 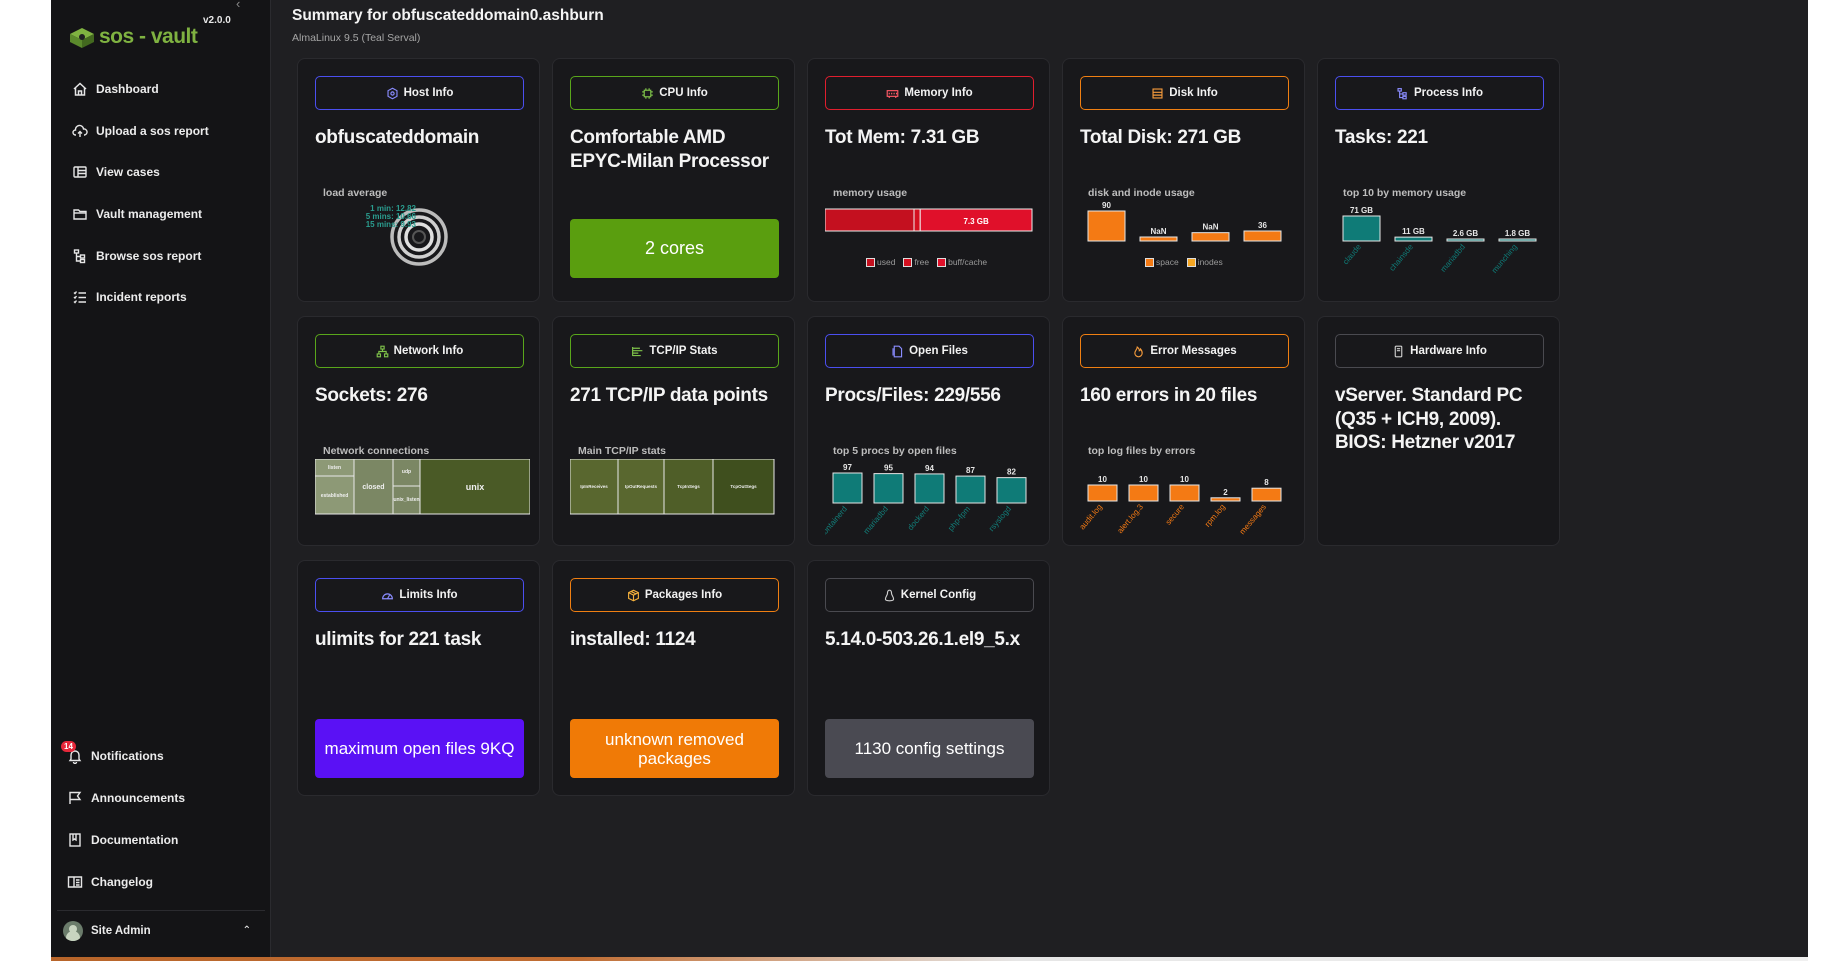 I want to click on folder-icon, so click(x=80, y=214).